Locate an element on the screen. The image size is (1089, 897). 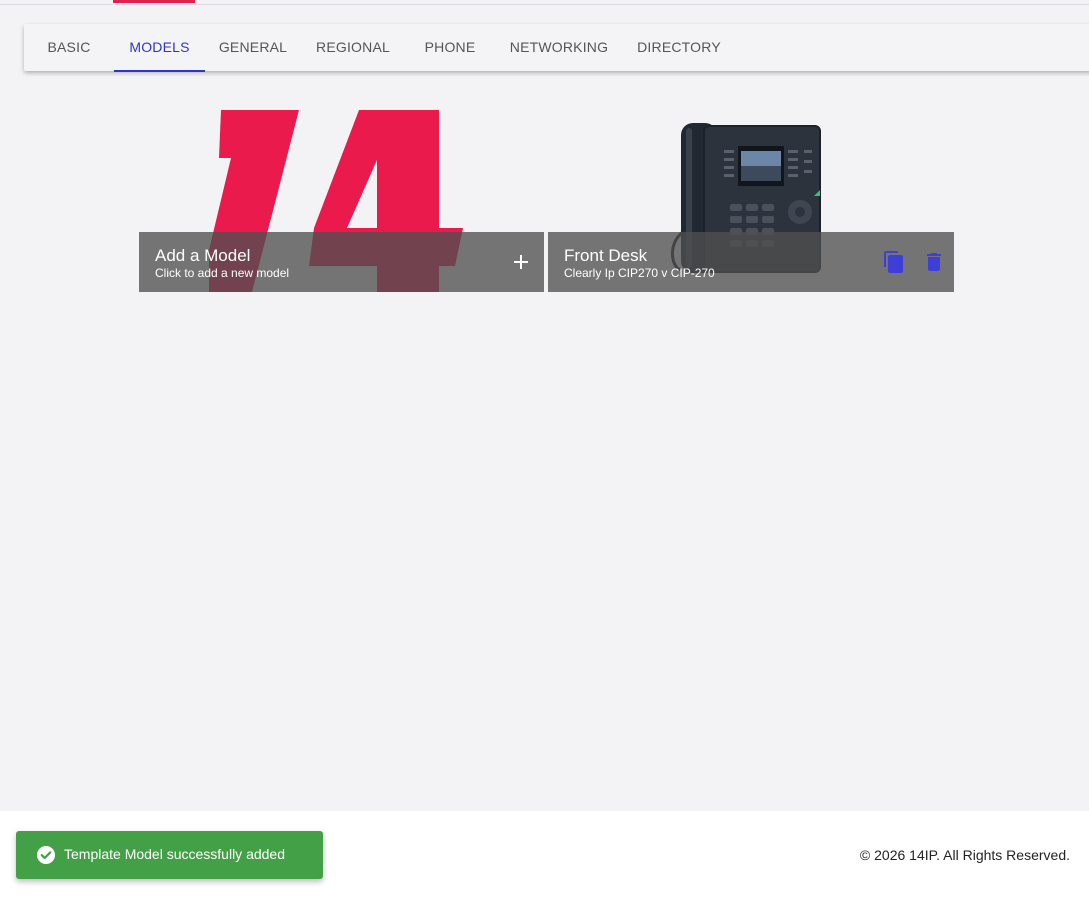
success-toast: Template Model successfully added is located at coordinates (169, 855).